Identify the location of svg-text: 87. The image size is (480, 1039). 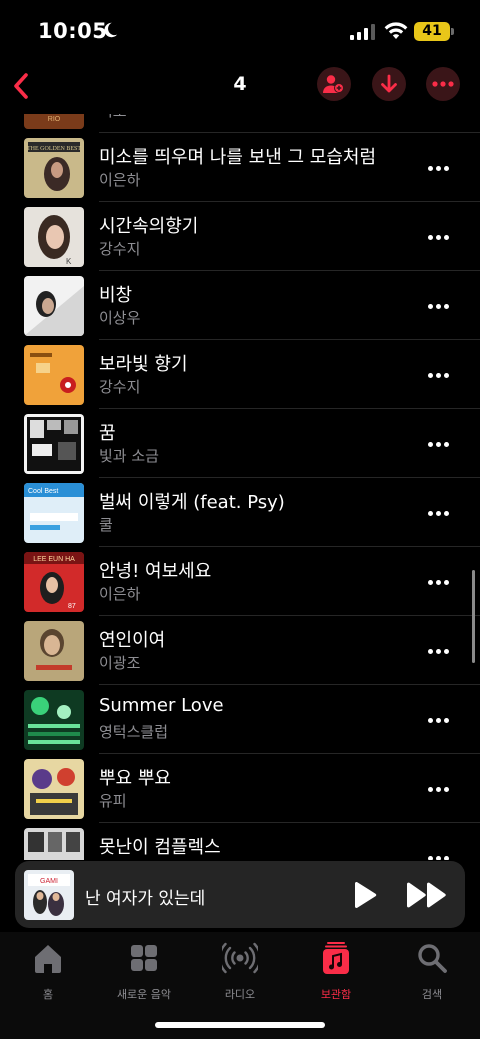
(72, 606).